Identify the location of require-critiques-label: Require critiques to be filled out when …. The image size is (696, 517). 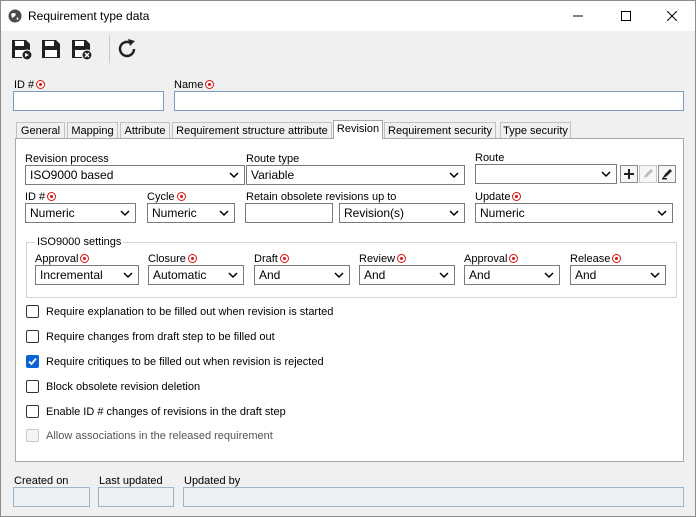
(185, 362).